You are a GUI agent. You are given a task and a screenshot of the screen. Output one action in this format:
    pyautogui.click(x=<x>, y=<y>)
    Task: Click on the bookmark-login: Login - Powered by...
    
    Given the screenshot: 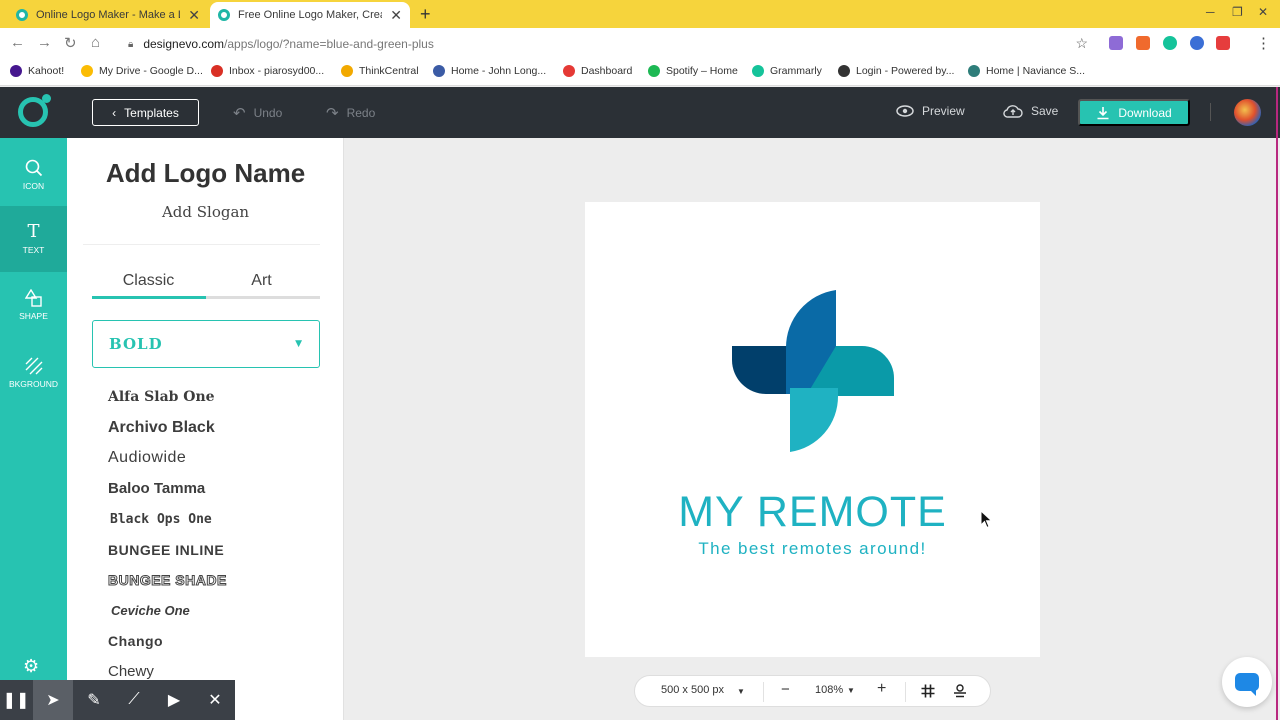 What is the action you would take?
    pyautogui.click(x=896, y=71)
    